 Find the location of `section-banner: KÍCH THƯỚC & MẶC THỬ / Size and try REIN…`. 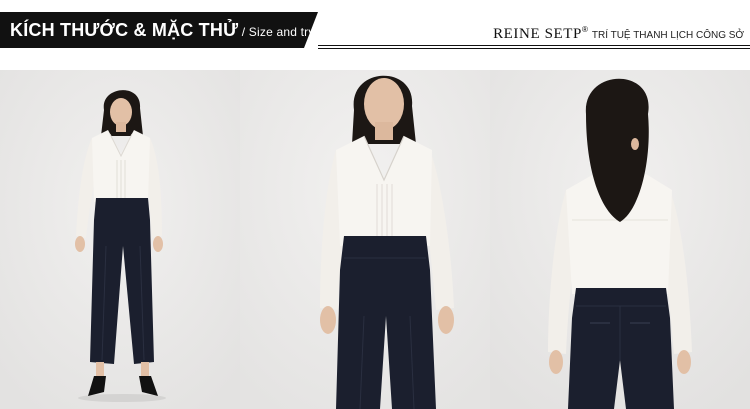

section-banner: KÍCH THƯỚC & MẶC THỬ / Size and try REIN… is located at coordinates (375, 30).